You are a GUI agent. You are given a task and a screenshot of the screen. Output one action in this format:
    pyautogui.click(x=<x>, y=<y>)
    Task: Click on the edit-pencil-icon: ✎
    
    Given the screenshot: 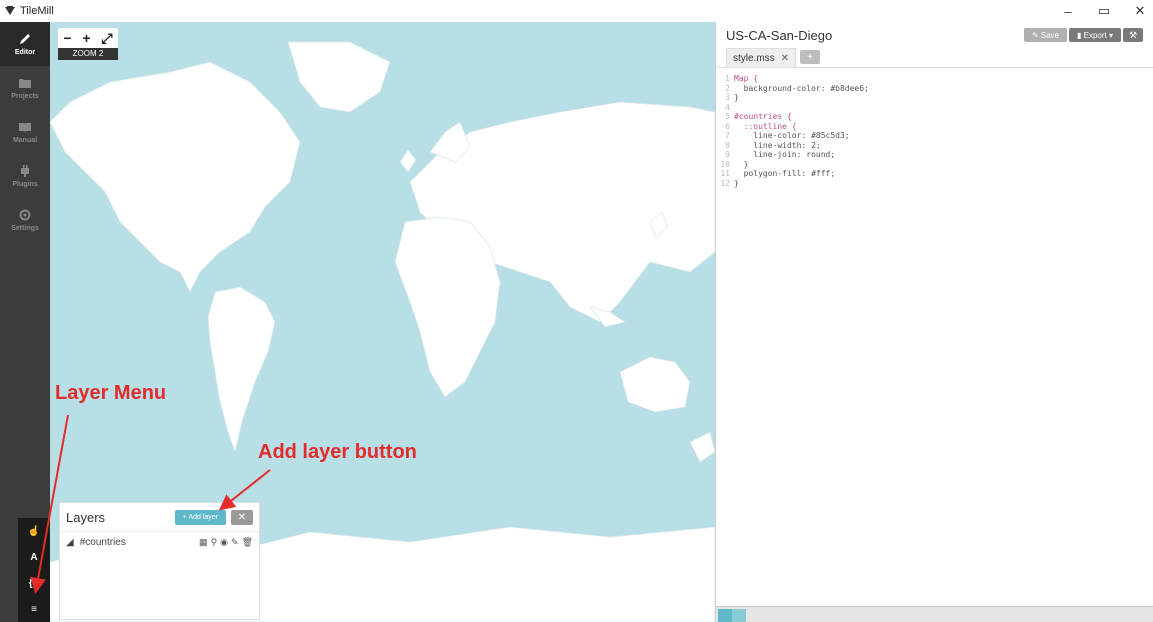 What is the action you would take?
    pyautogui.click(x=235, y=542)
    